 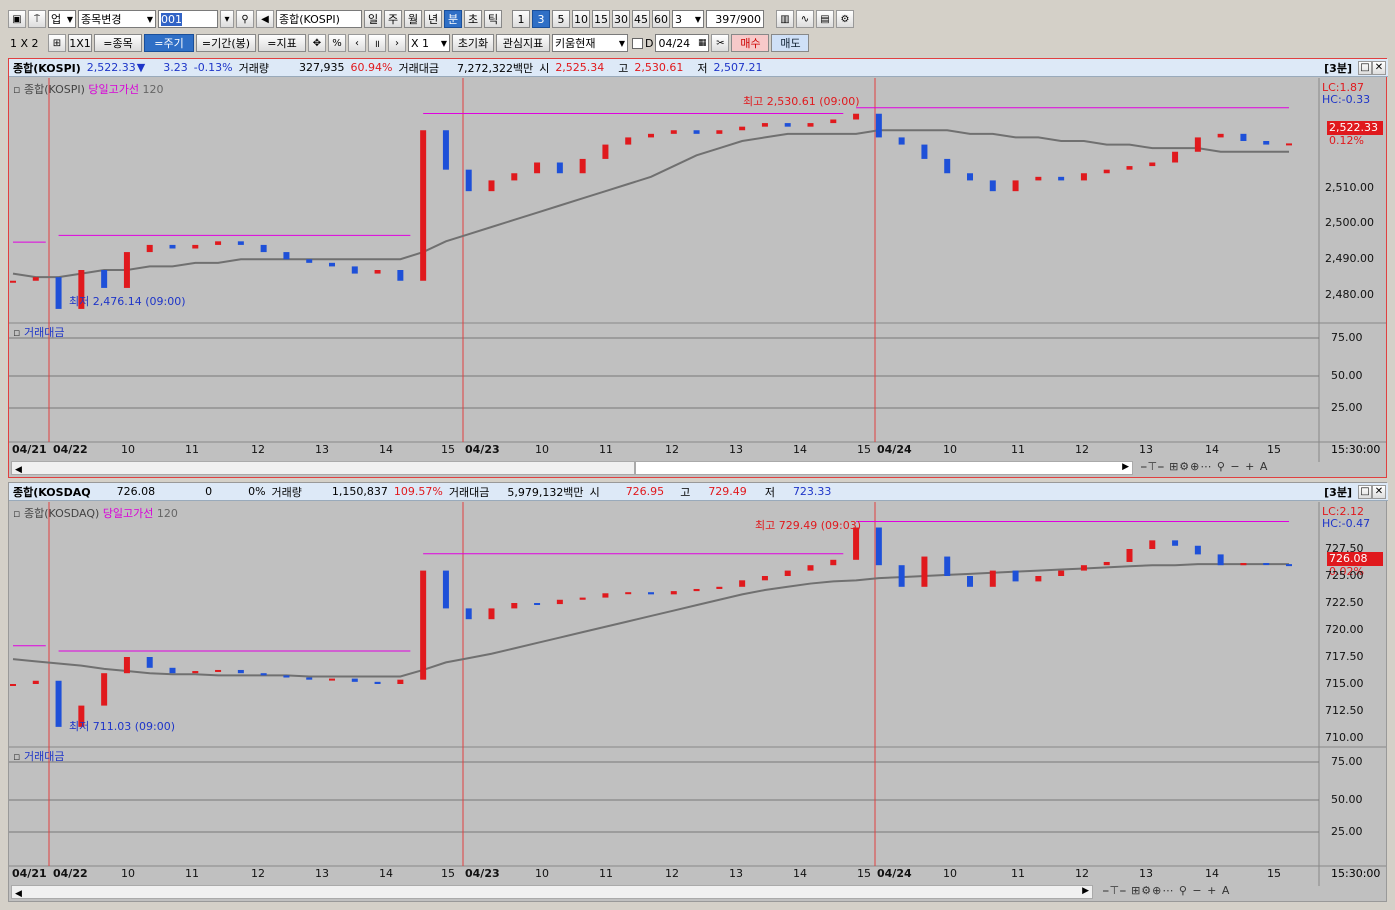 What do you see at coordinates (845, 19) in the screenshot?
I see `gear-icon: ⚙` at bounding box center [845, 19].